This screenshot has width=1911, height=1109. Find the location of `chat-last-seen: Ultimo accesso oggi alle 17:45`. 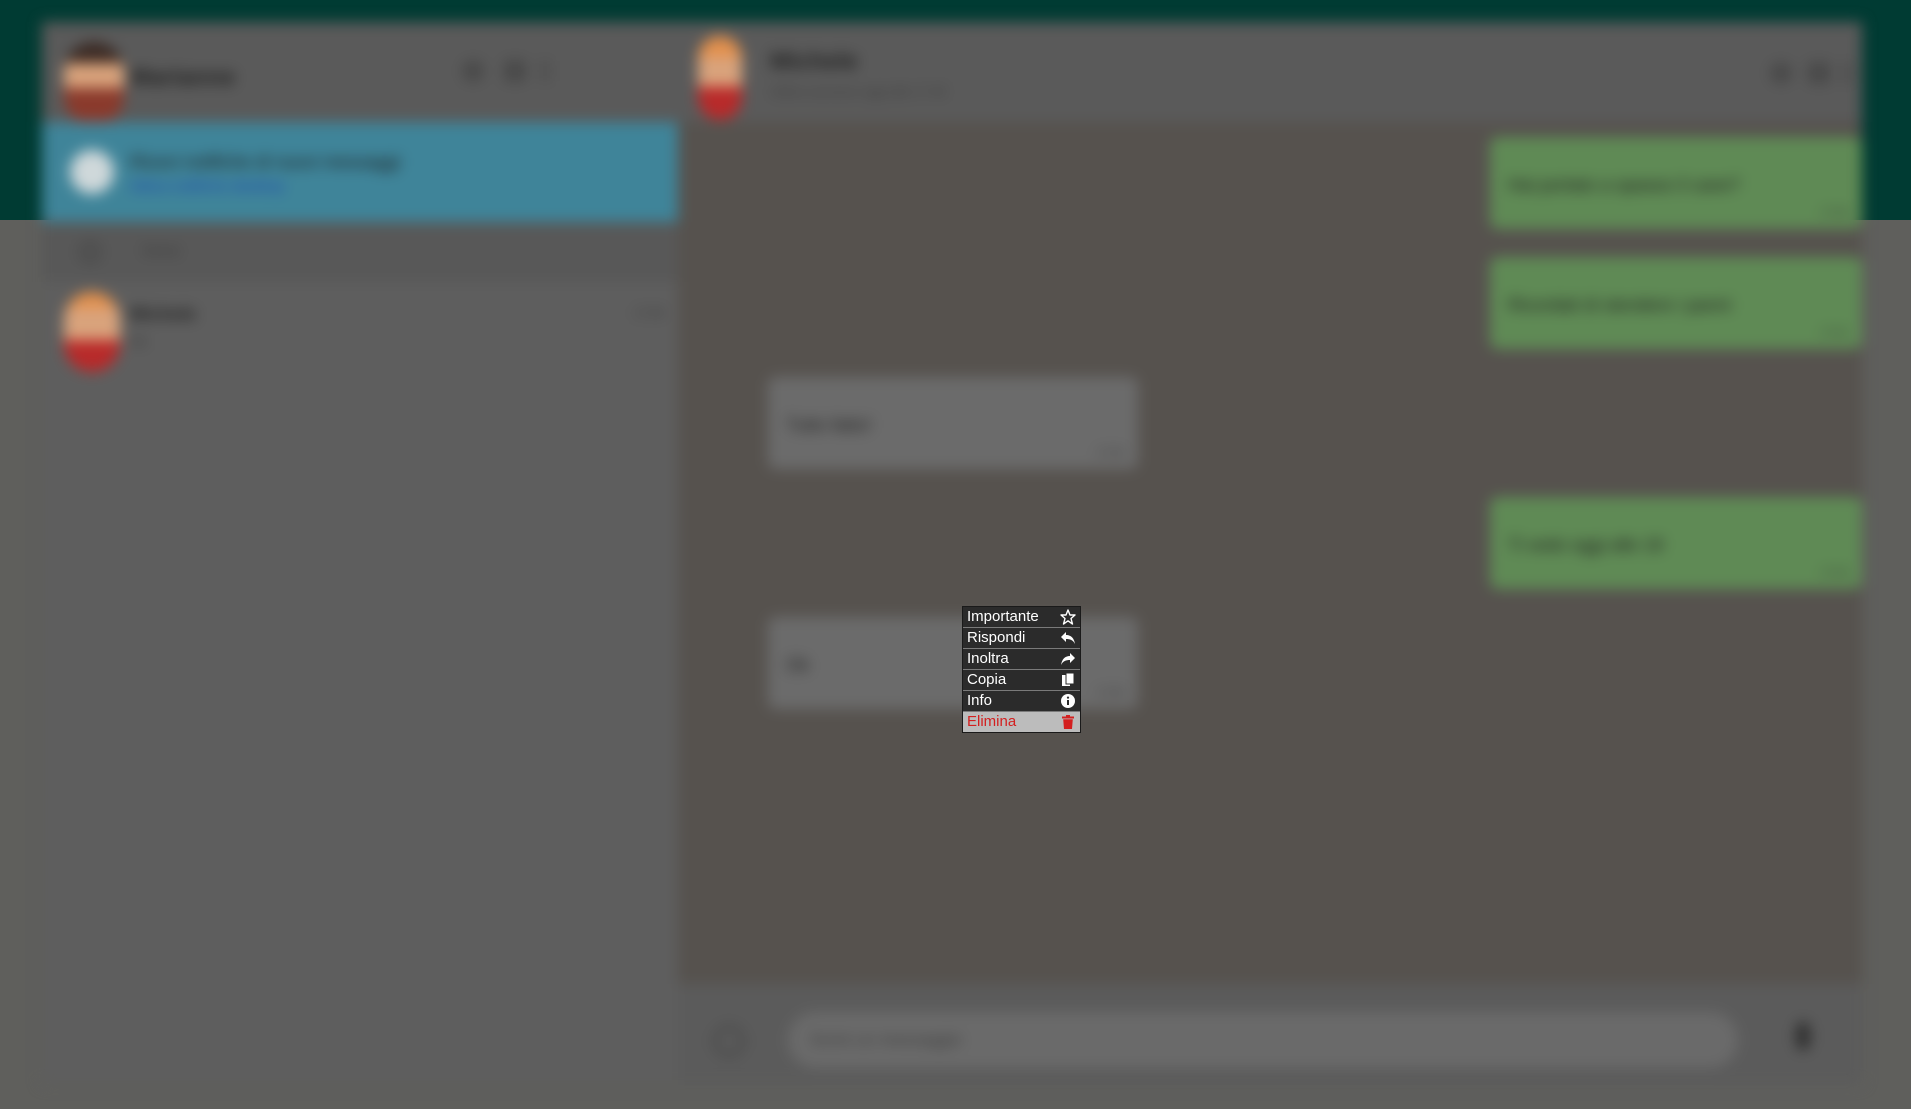

chat-last-seen: Ultimo accesso oggi alle 17:45 is located at coordinates (858, 91).